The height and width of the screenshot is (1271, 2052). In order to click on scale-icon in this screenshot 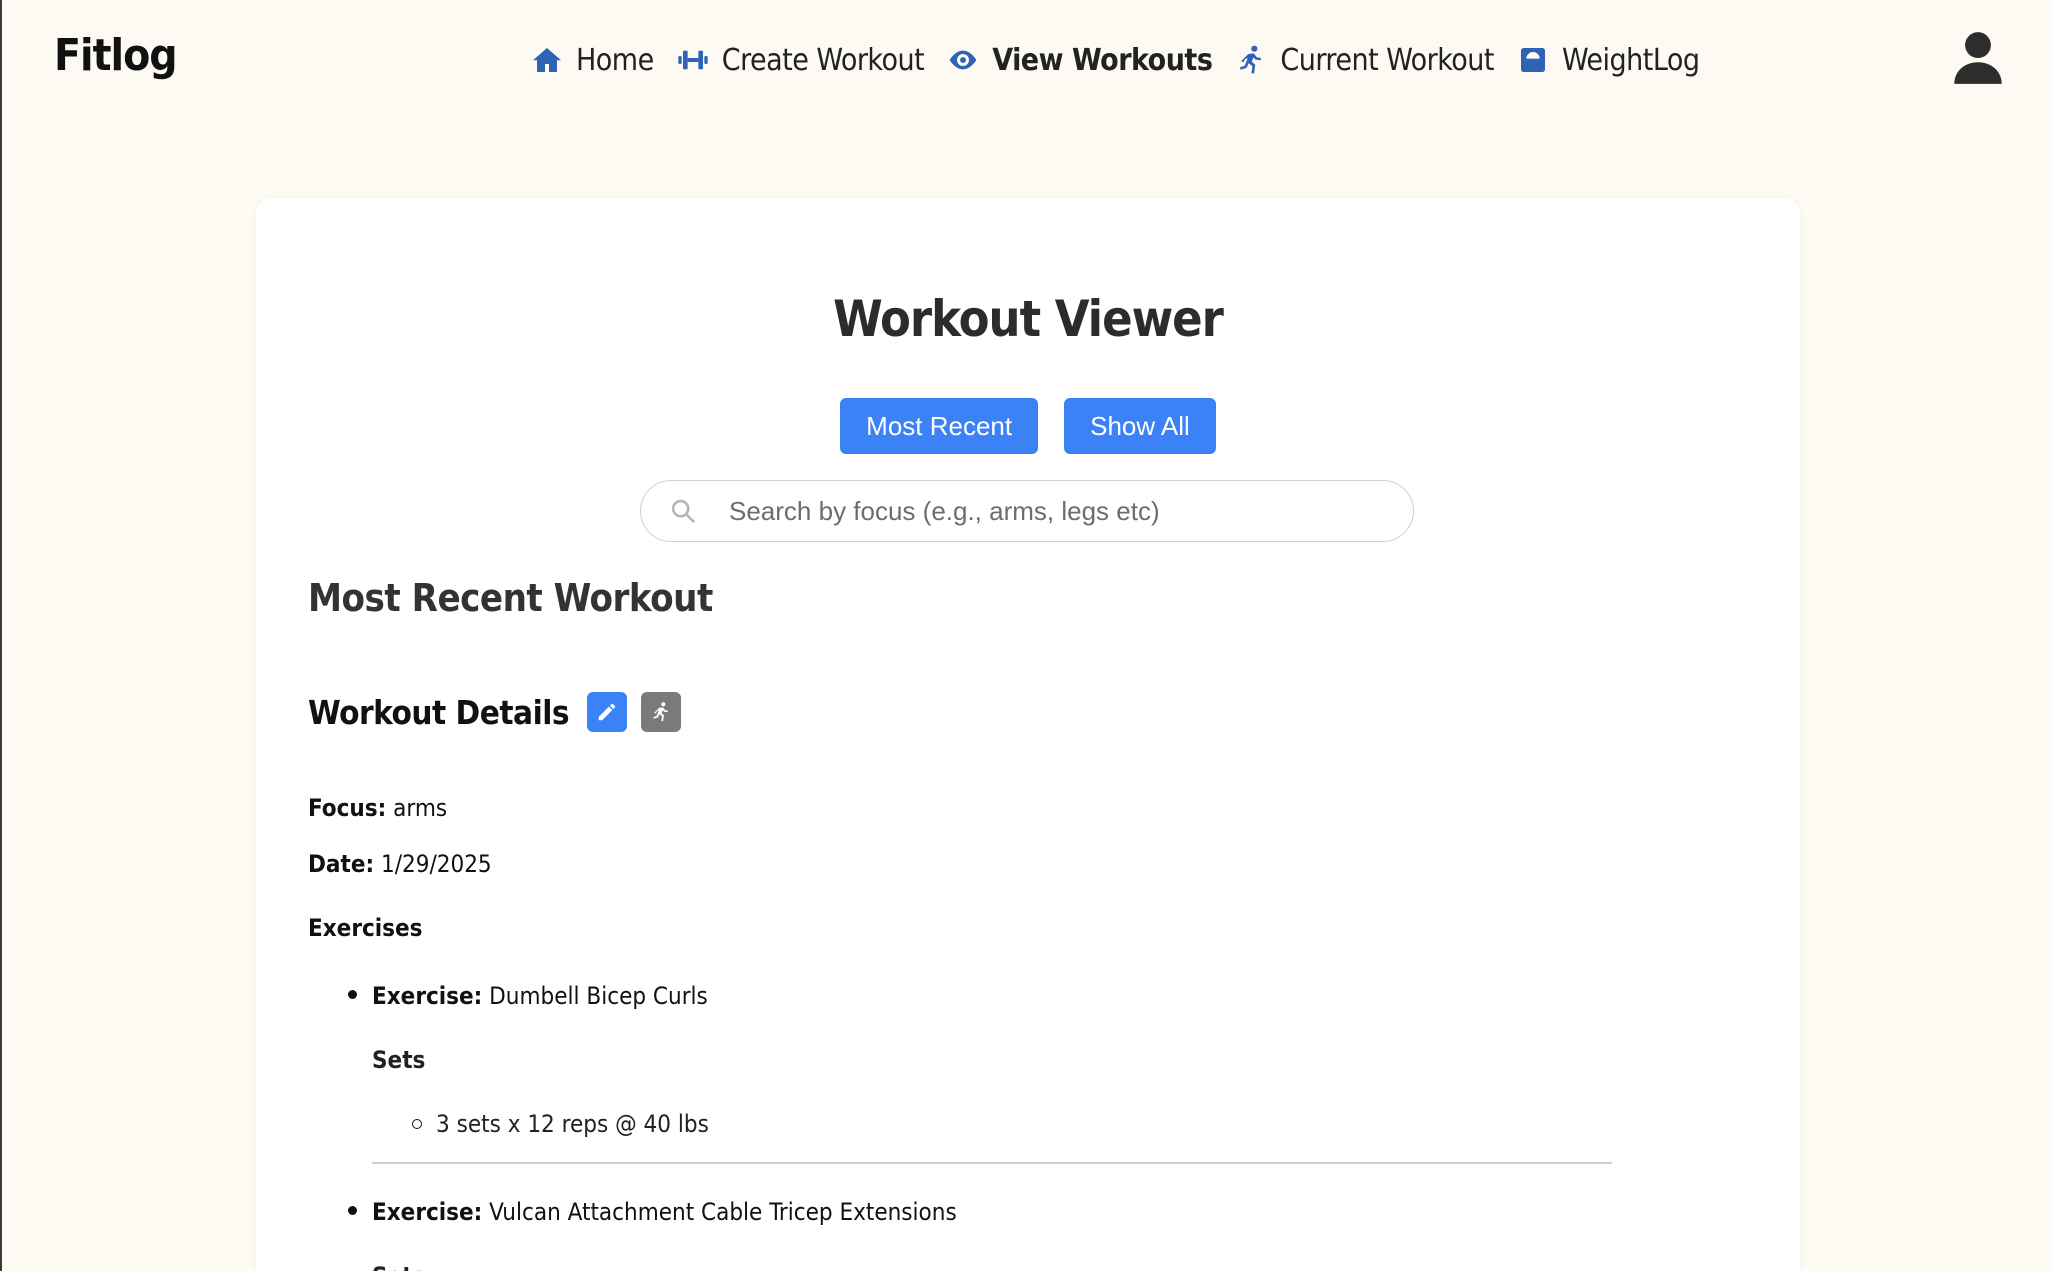, I will do `click(1533, 60)`.